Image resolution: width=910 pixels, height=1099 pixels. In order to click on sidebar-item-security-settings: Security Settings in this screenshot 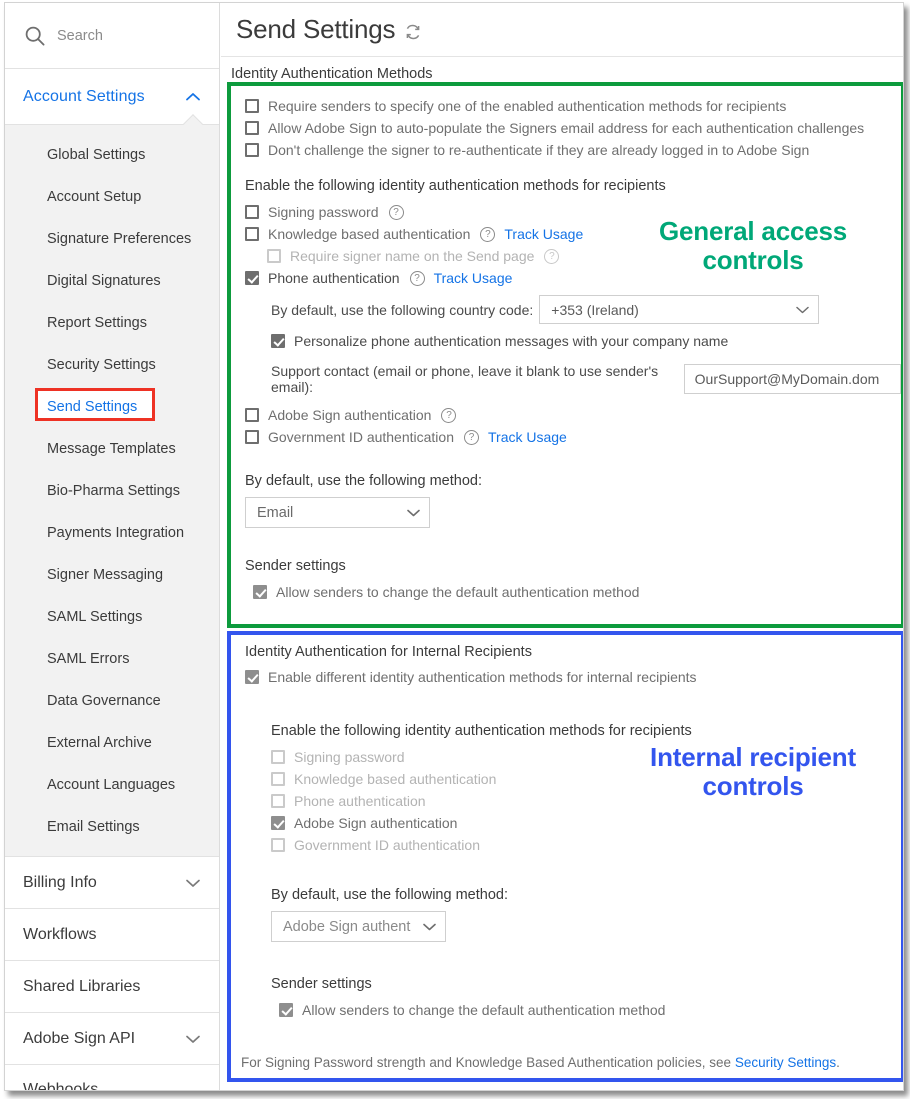, I will do `click(112, 365)`.